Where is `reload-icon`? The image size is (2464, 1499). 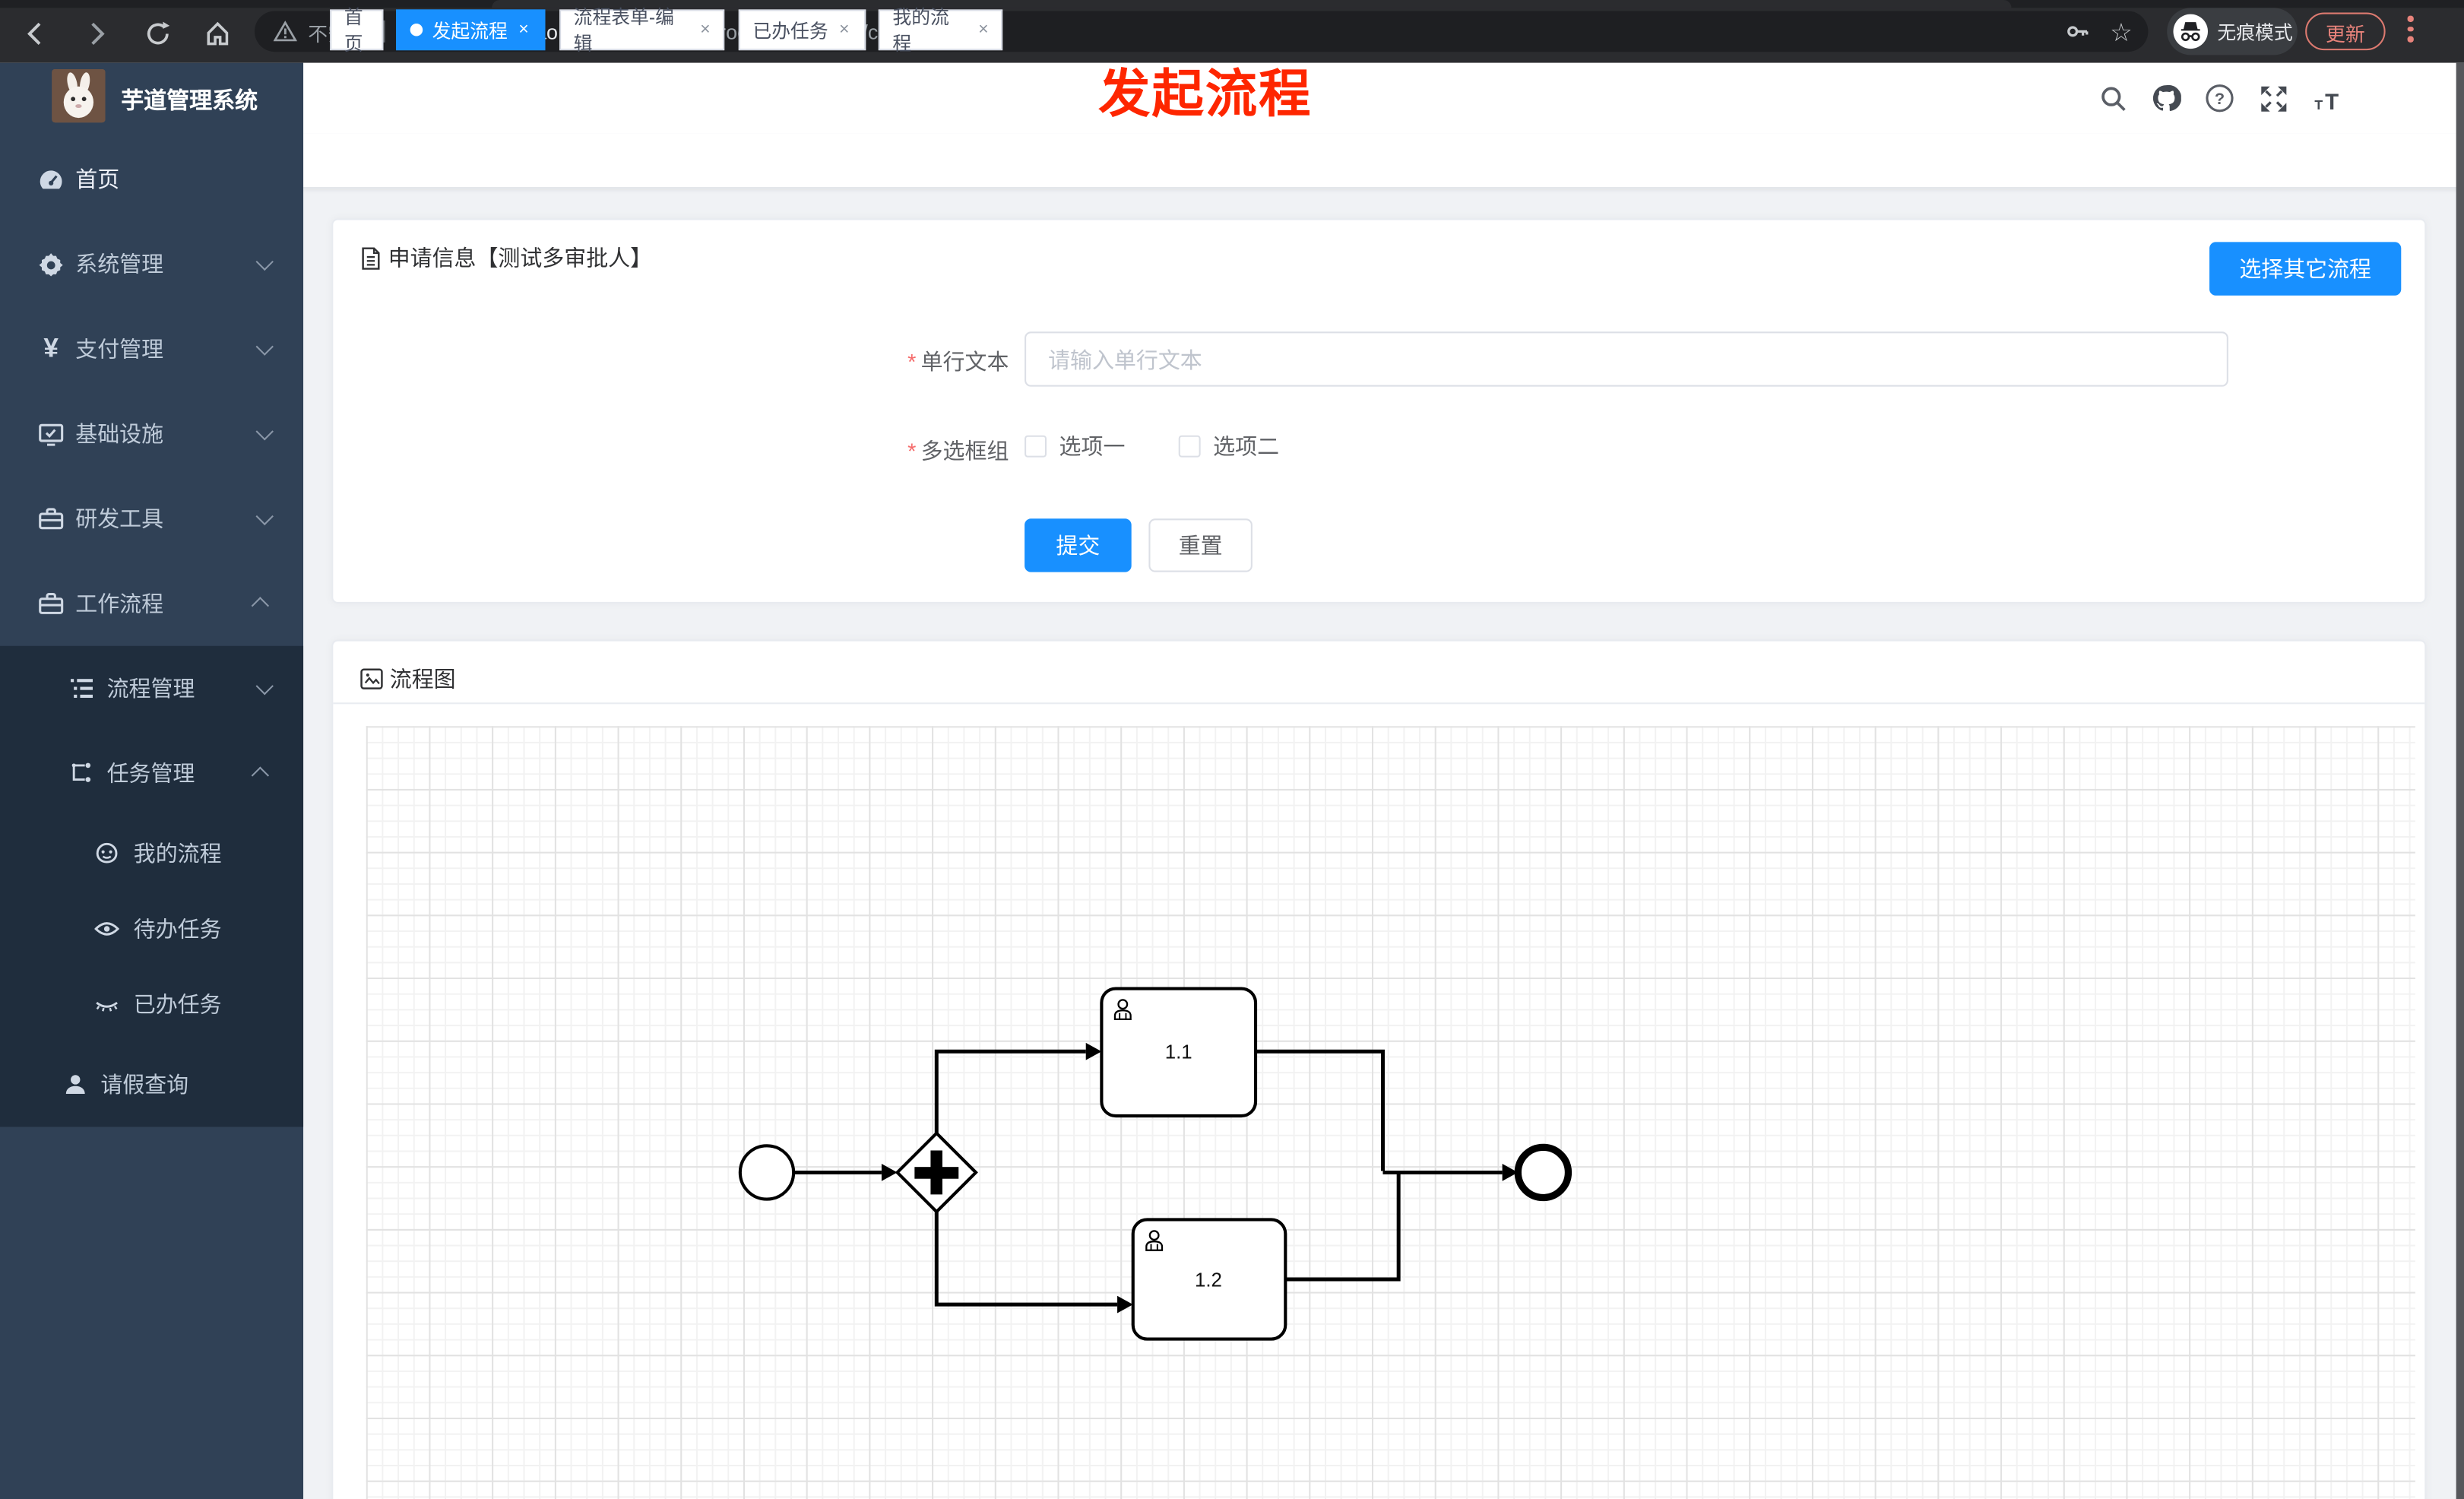 reload-icon is located at coordinates (157, 33).